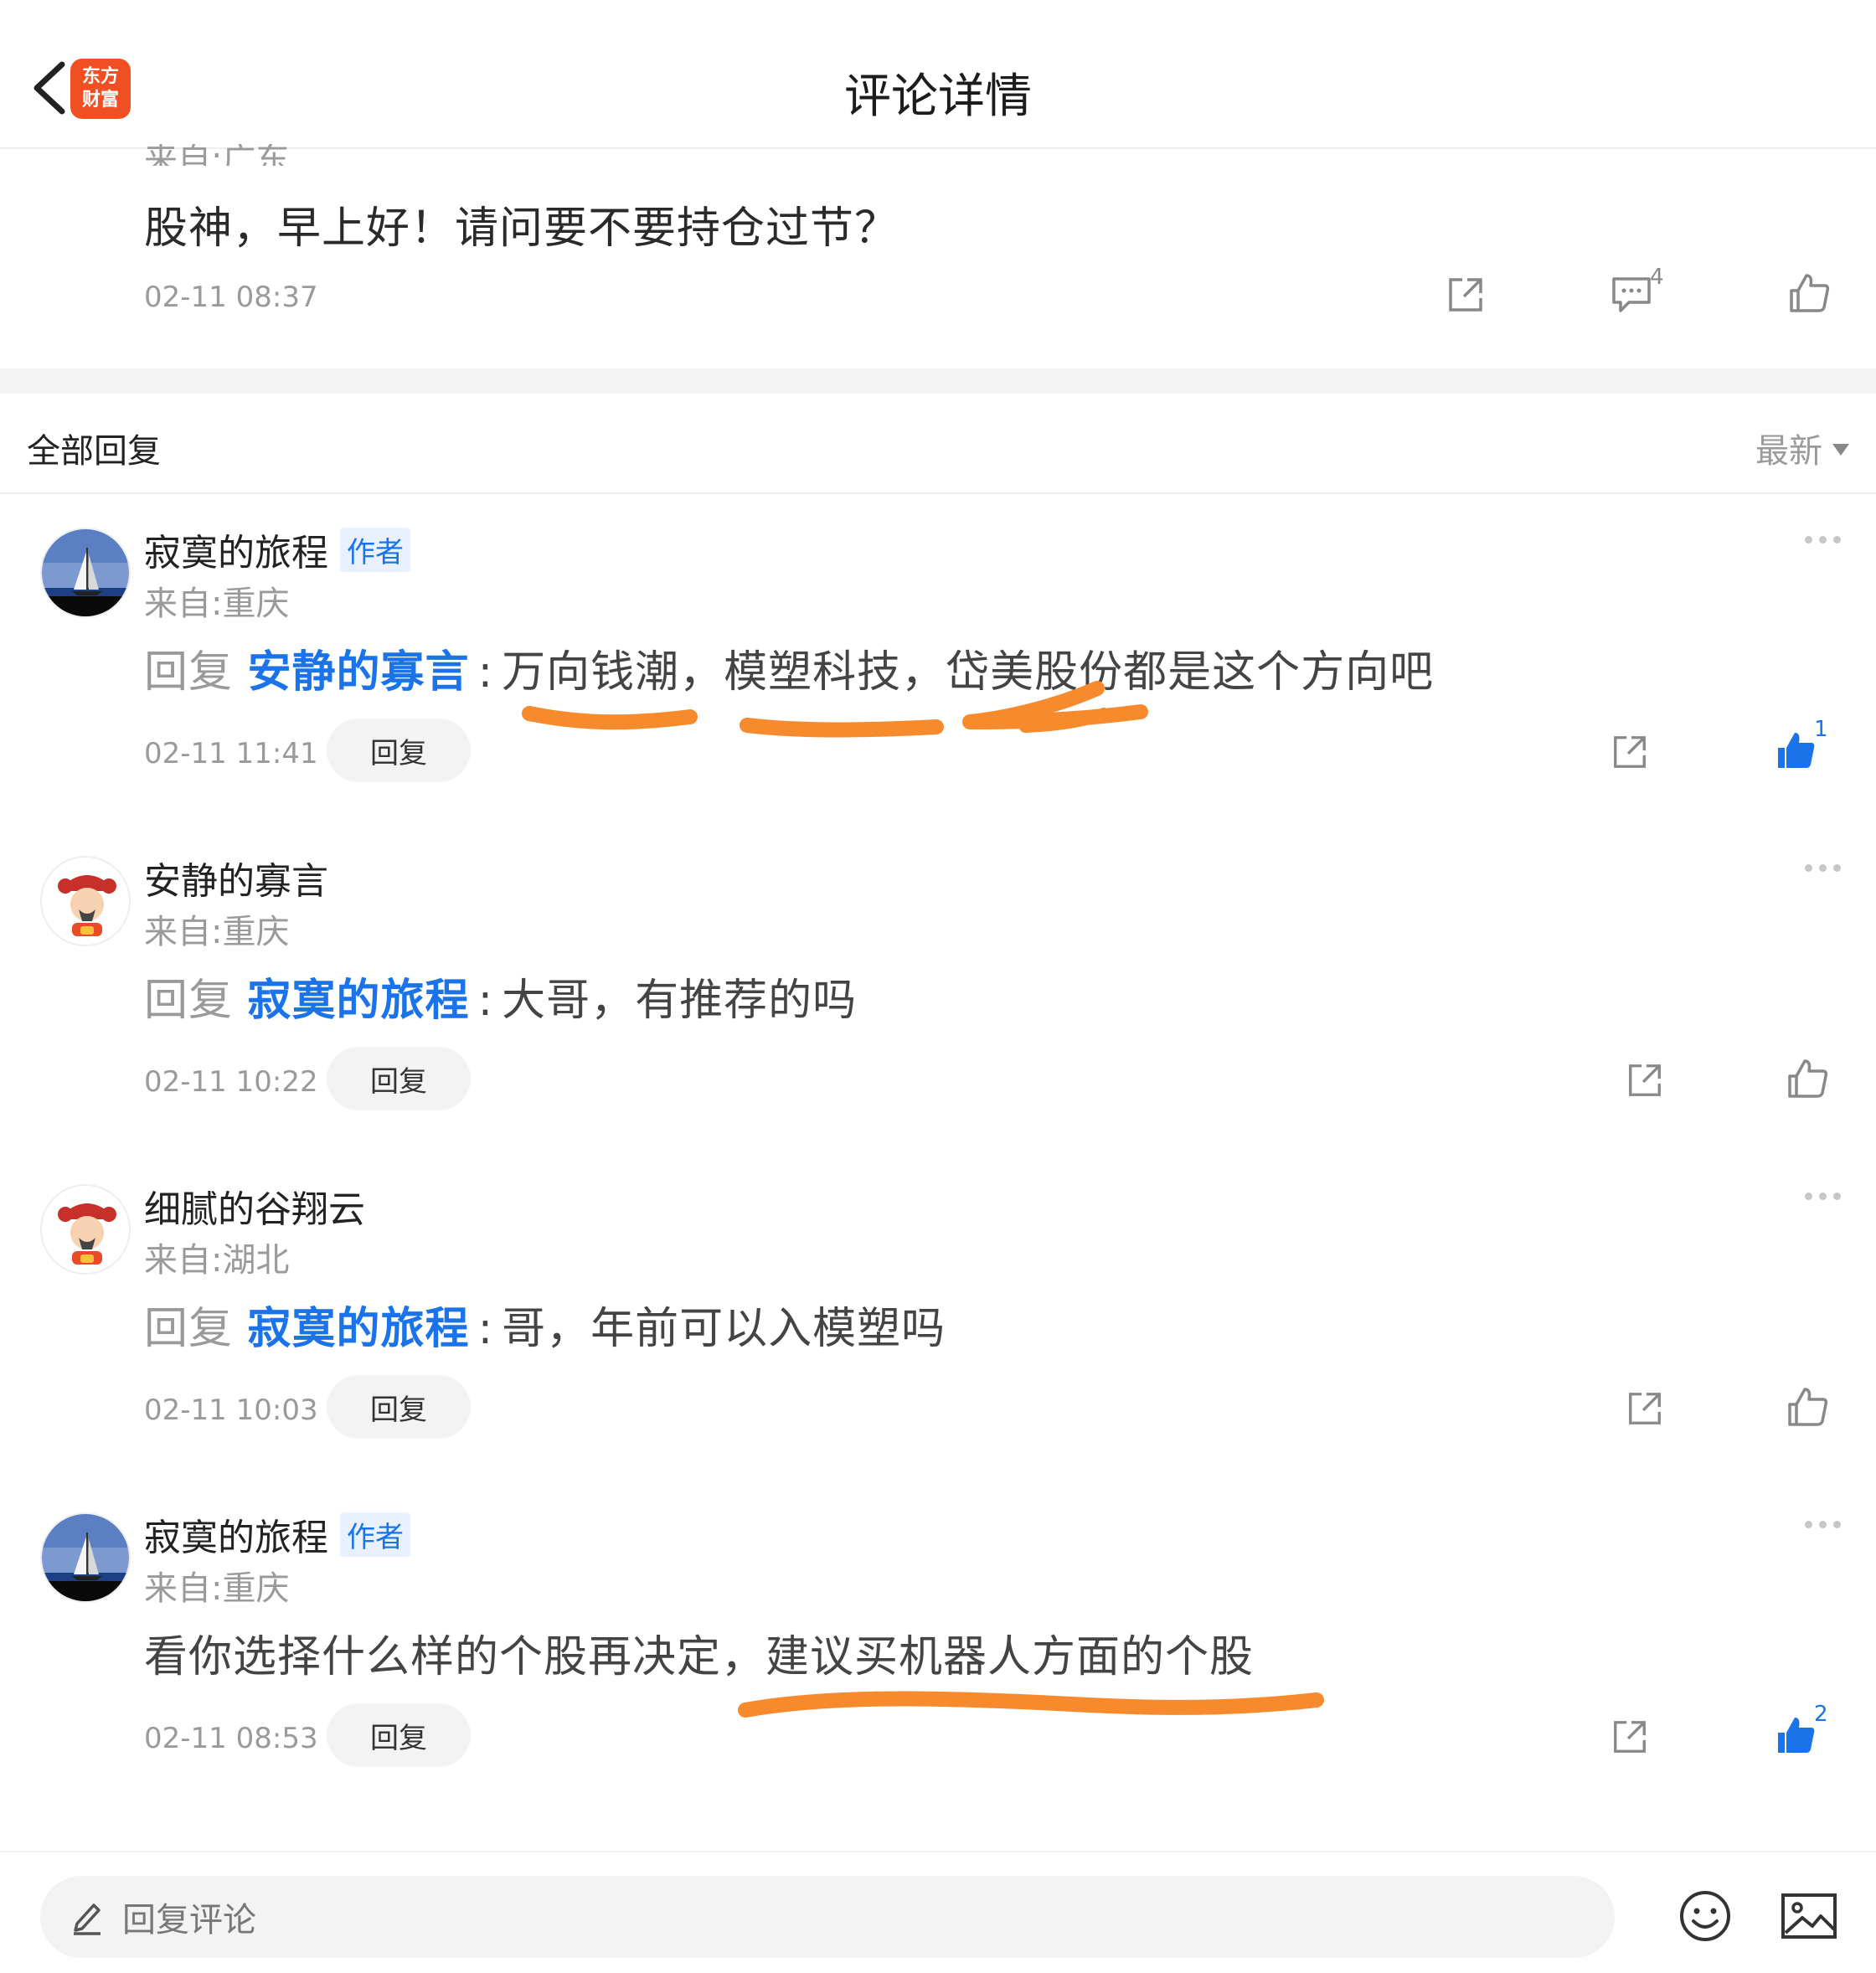 The height and width of the screenshot is (1973, 1876). I want to click on reply-body: 看你选择什么样的个股再决定，建议买机器人方面的个股, so click(699, 1653).